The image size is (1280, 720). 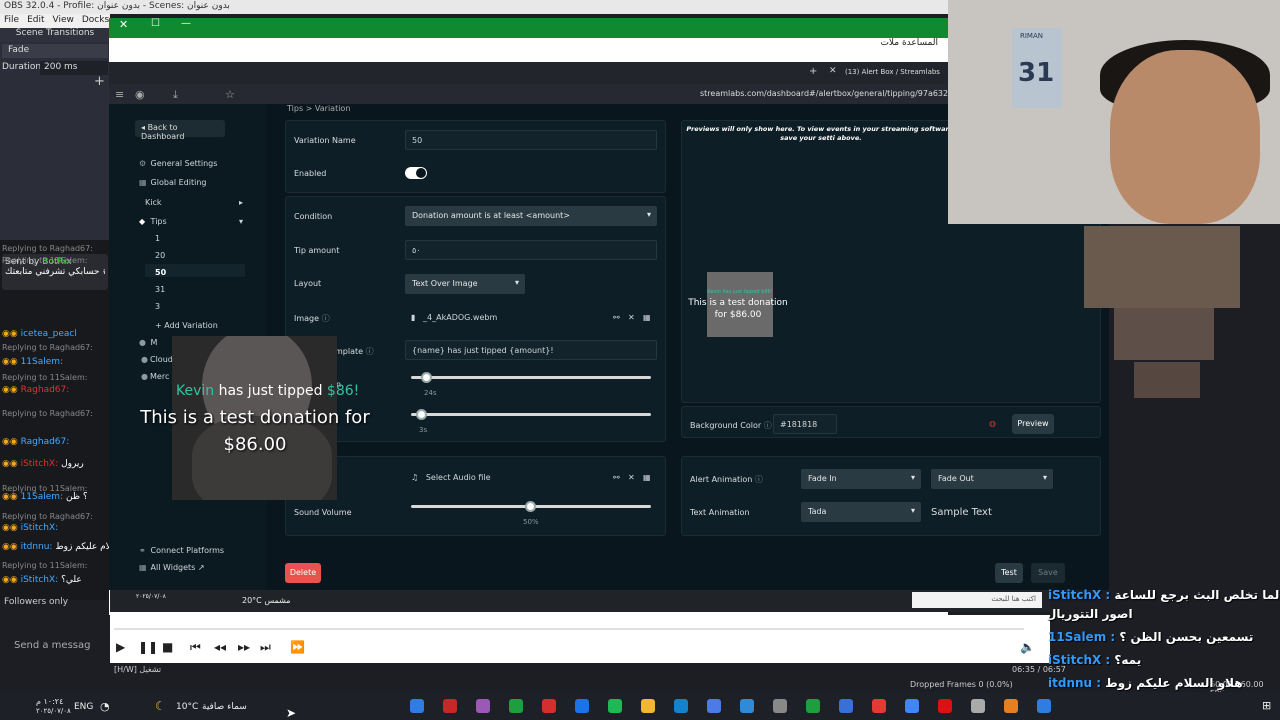 I want to click on chat-send-input: Send a messag, so click(x=52, y=645).